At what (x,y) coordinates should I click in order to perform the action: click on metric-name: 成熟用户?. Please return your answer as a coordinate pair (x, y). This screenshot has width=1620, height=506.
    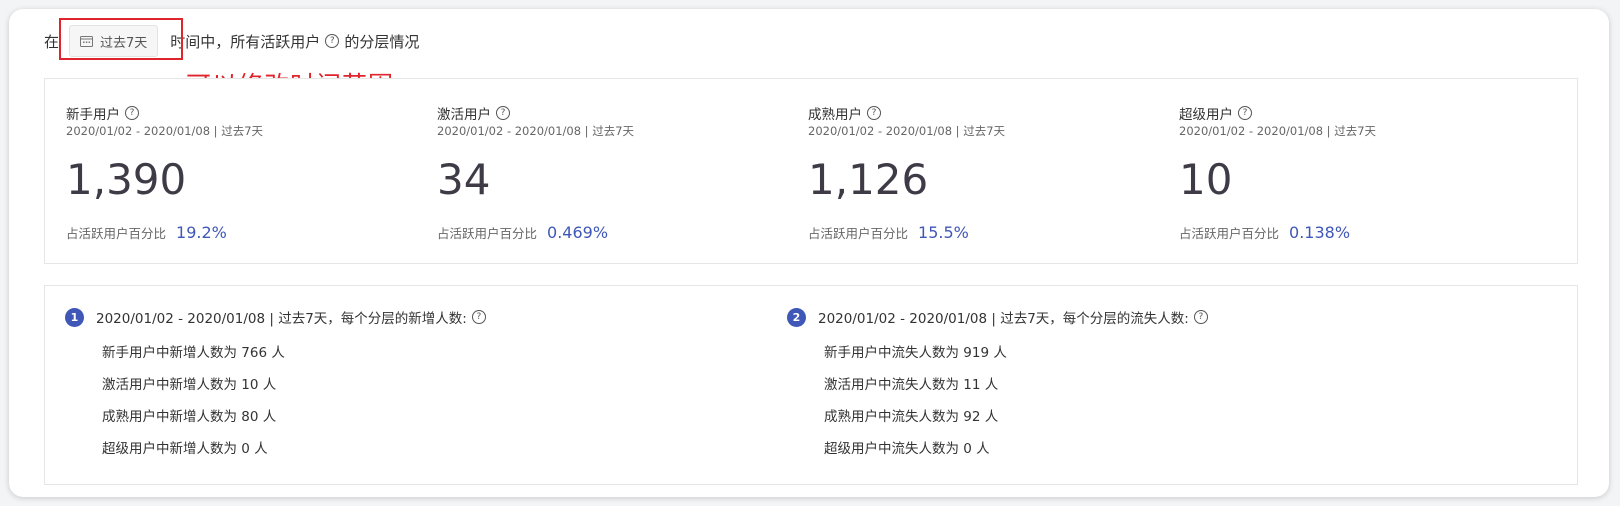
    Looking at the image, I should click on (847, 113).